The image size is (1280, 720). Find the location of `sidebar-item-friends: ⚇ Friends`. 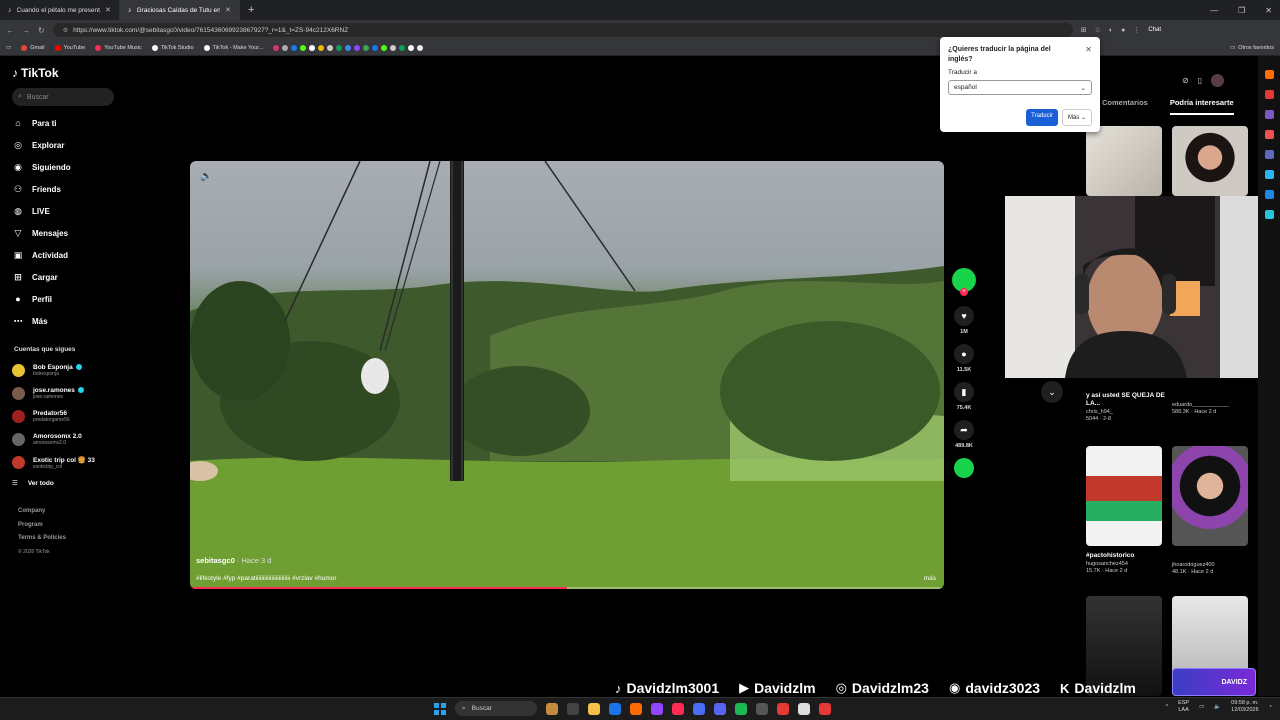

sidebar-item-friends: ⚇ Friends is located at coordinates (60, 189).